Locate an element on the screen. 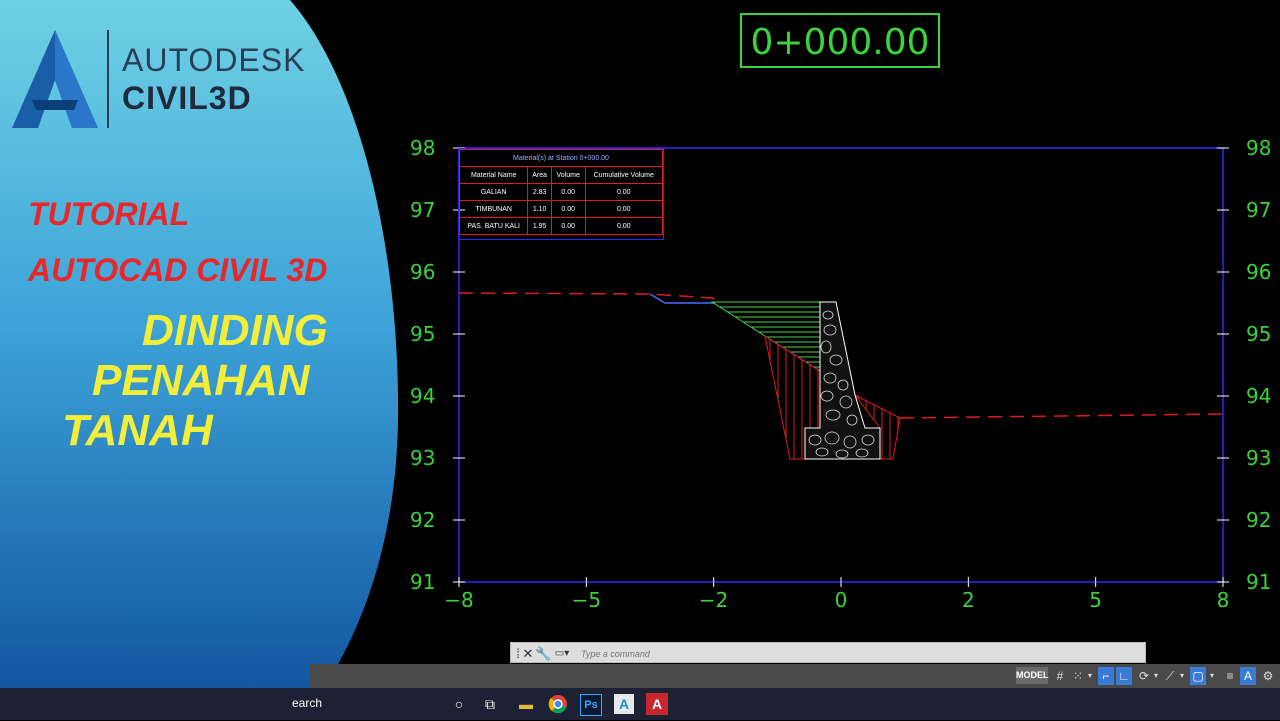 The image size is (1280, 721). table-cell: 1.10 is located at coordinates (539, 209).